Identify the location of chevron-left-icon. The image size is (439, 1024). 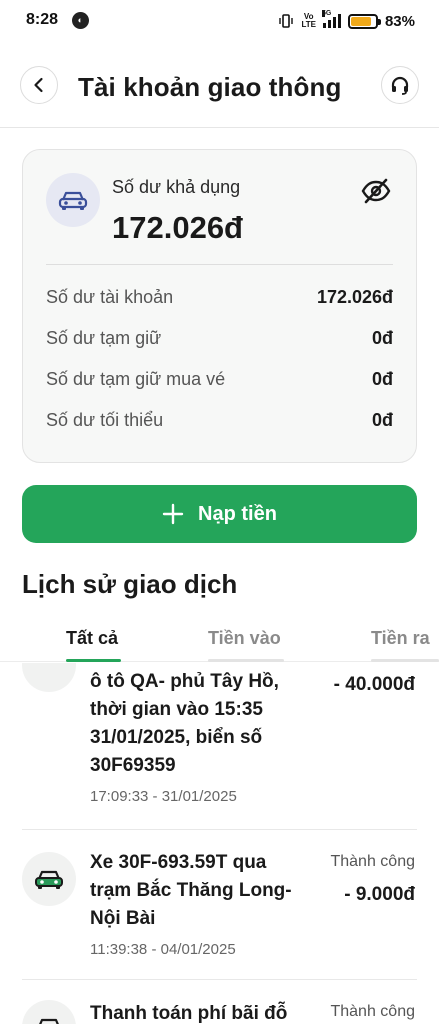
(38, 85).